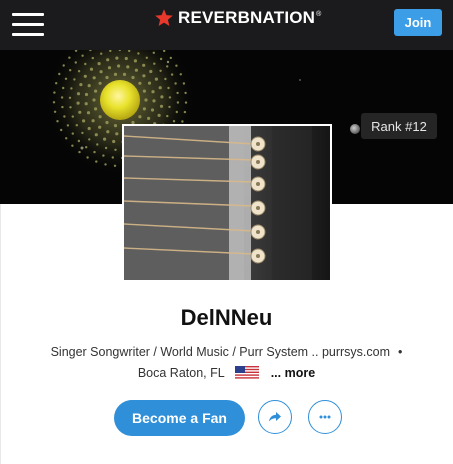 The height and width of the screenshot is (464, 453). What do you see at coordinates (247, 17) in the screenshot?
I see `brand-name: REVERBNATION` at bounding box center [247, 17].